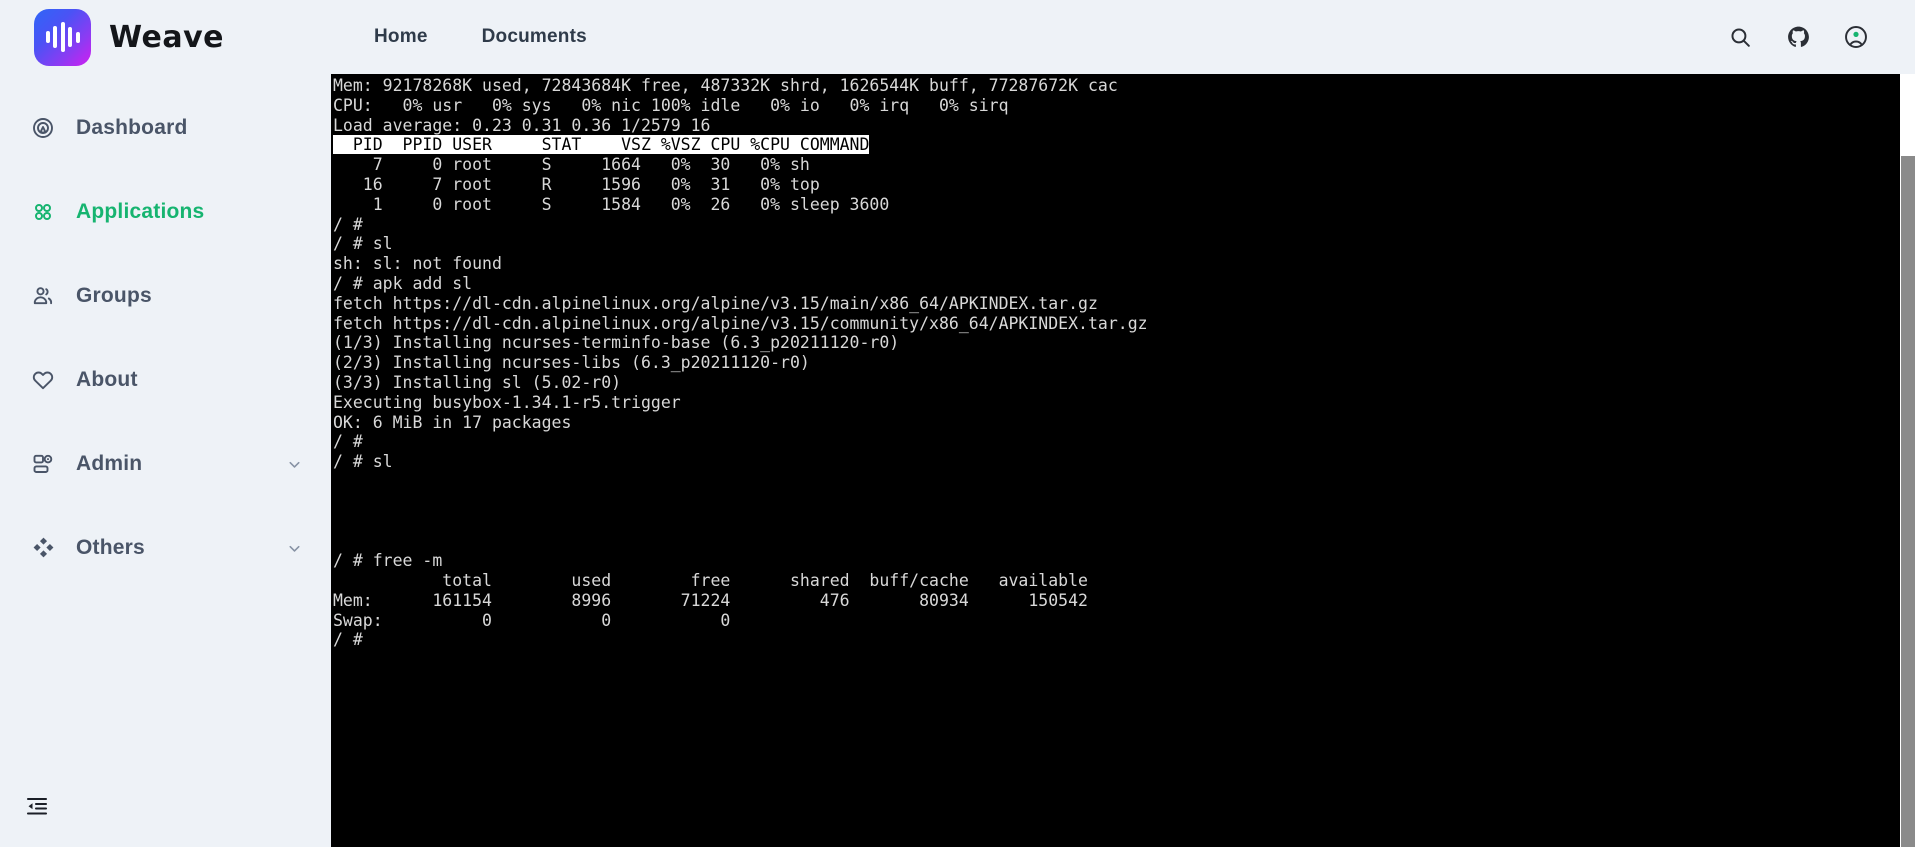 Image resolution: width=1915 pixels, height=847 pixels. I want to click on terminal-line: / # free -m, so click(388, 561).